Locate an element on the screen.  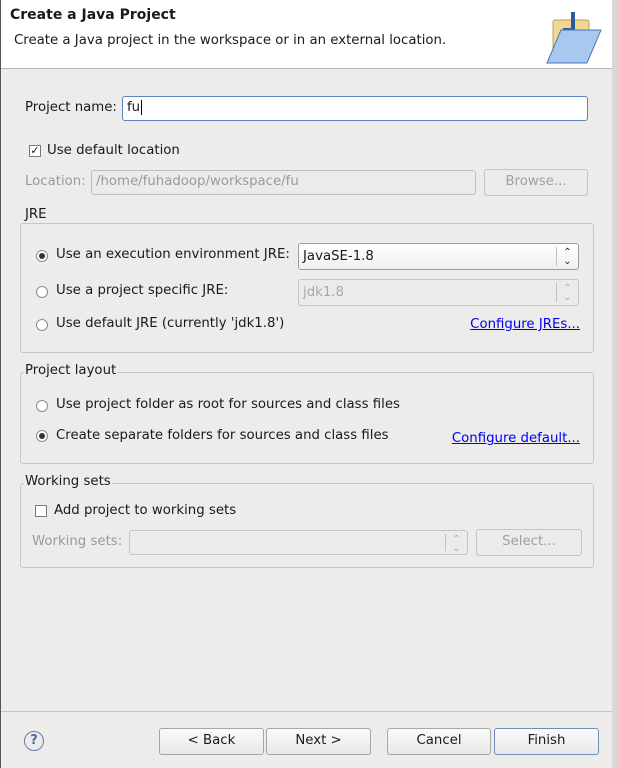
working-sets-combo: ⌃ ⌄ is located at coordinates (298, 542).